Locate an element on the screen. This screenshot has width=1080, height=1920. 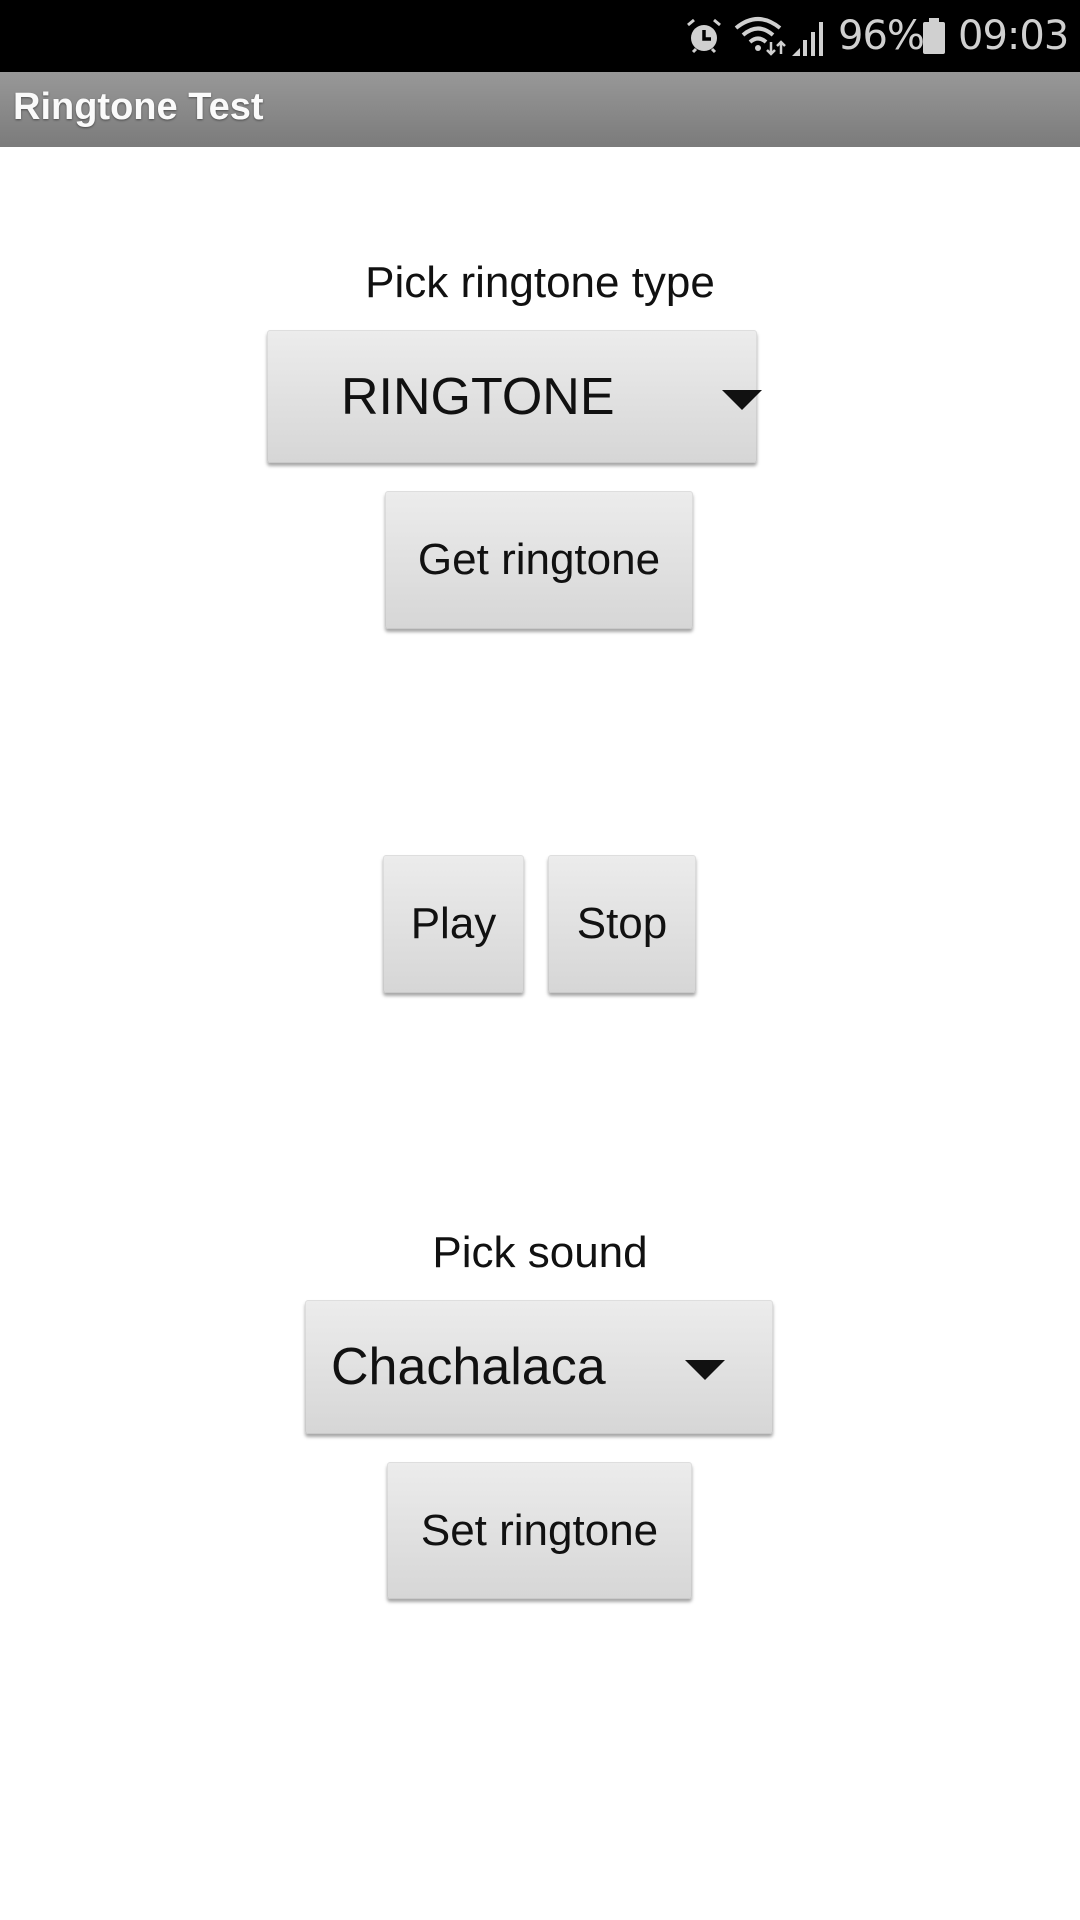
ringtone-type-spinner: RINGTONE is located at coordinates (514, 396).